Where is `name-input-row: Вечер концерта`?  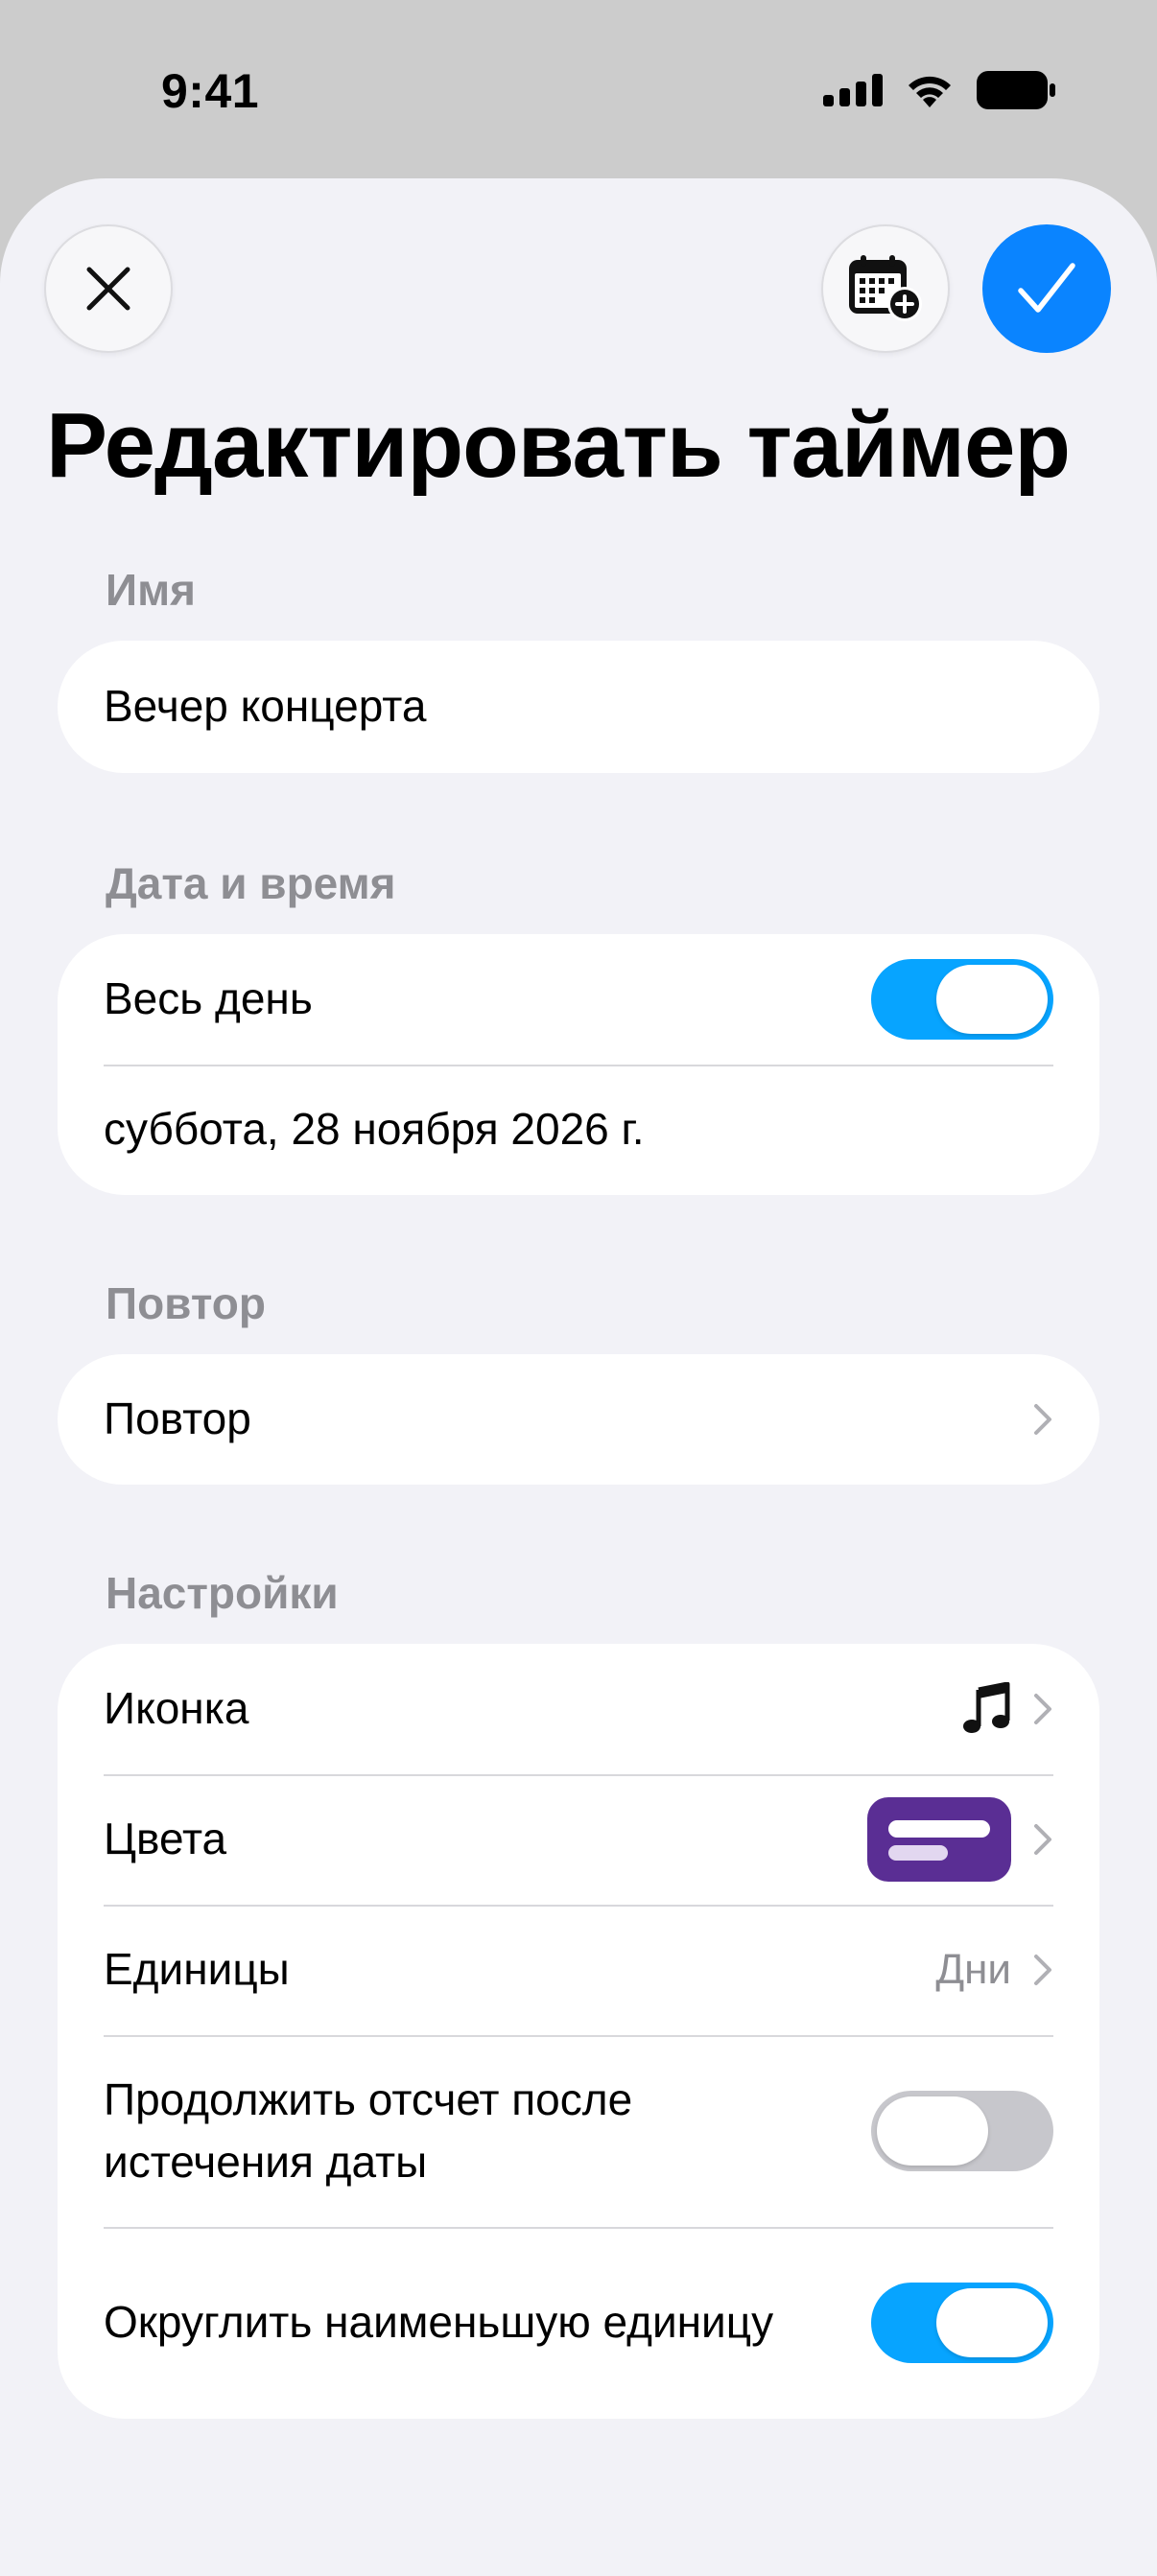
name-input-row: Вечер концерта is located at coordinates (578, 707).